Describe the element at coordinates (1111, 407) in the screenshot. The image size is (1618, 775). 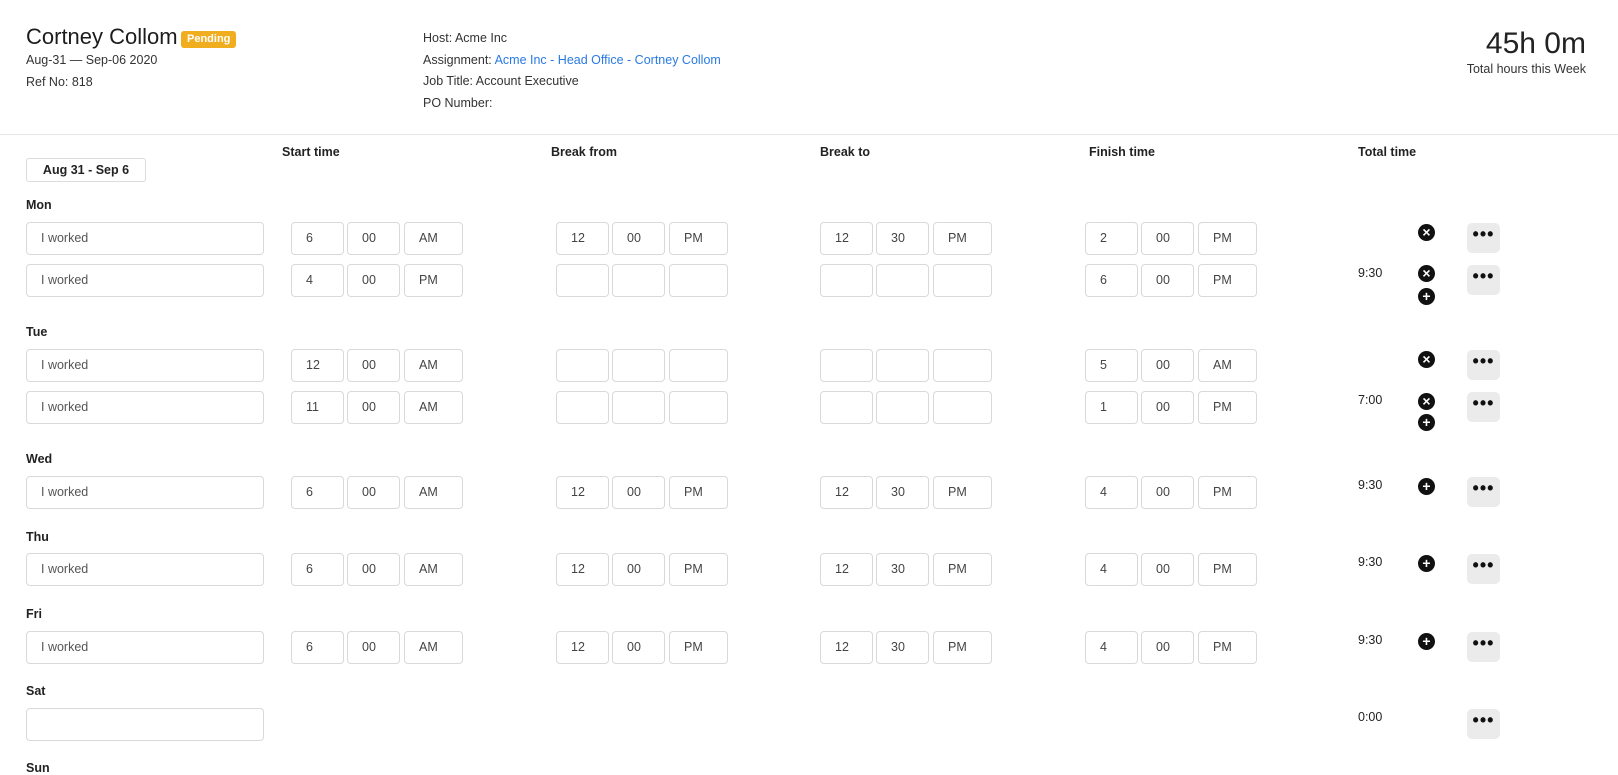
I see `finish-hour-field: 1` at that location.